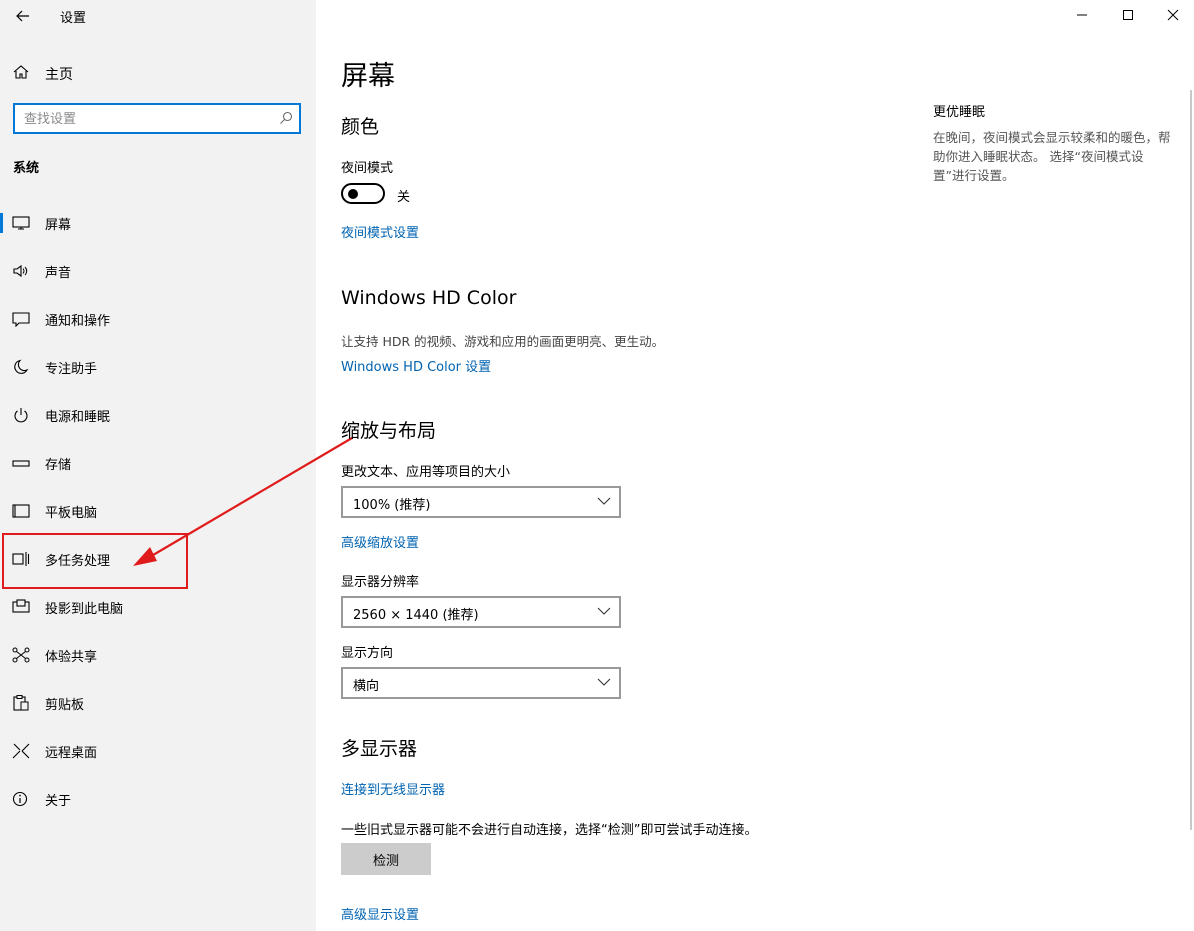 This screenshot has width=1194, height=931. Describe the element at coordinates (389, 431) in the screenshot. I see `section-heading-scale: 缩放与布局` at that location.